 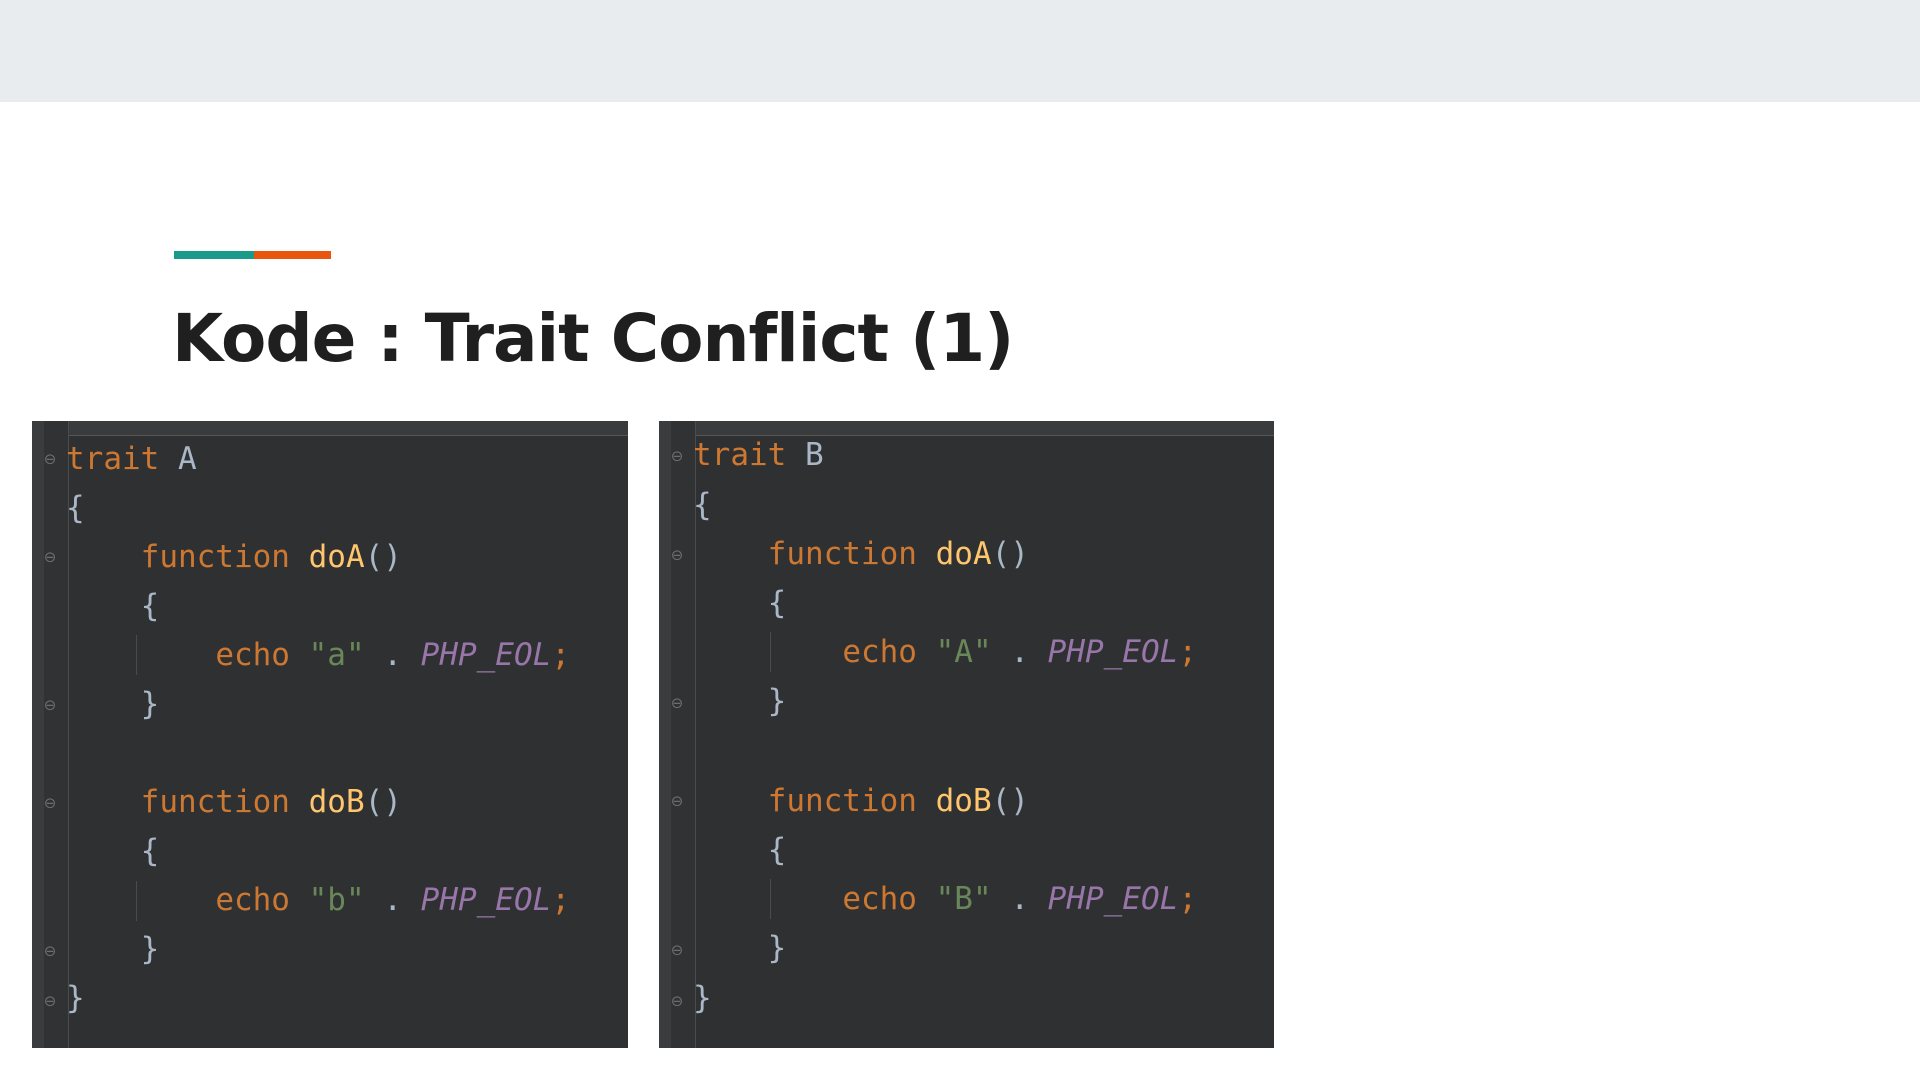 What do you see at coordinates (392, 900) in the screenshot?
I see `code-line: echo "b" . PHP_EOL;` at bounding box center [392, 900].